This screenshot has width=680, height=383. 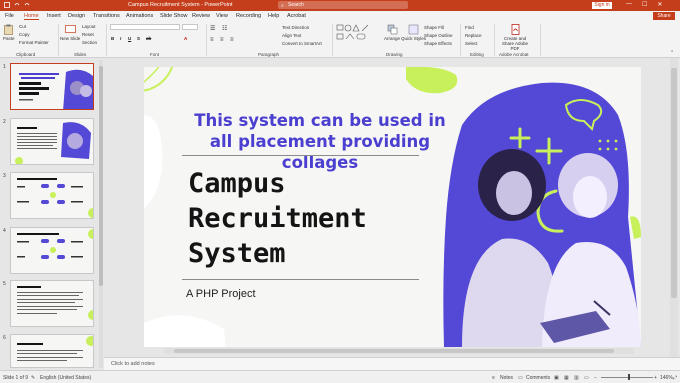 I want to click on tab-insert: Insert, so click(x=54, y=16).